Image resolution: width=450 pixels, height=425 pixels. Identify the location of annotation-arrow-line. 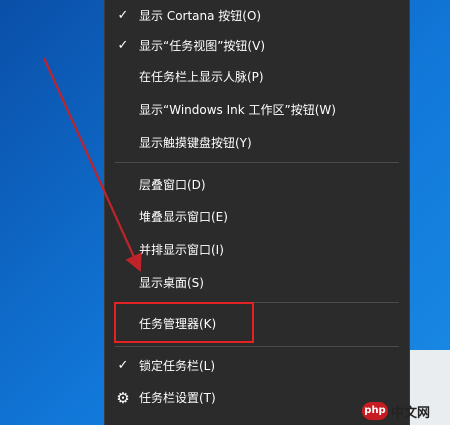
(92, 165).